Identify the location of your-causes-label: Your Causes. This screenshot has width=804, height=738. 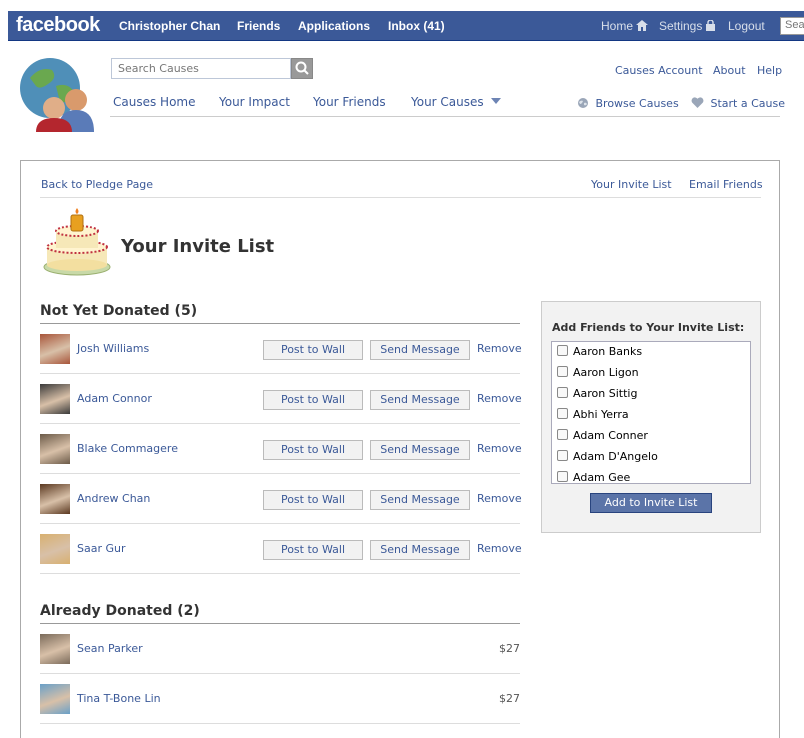
(447, 102).